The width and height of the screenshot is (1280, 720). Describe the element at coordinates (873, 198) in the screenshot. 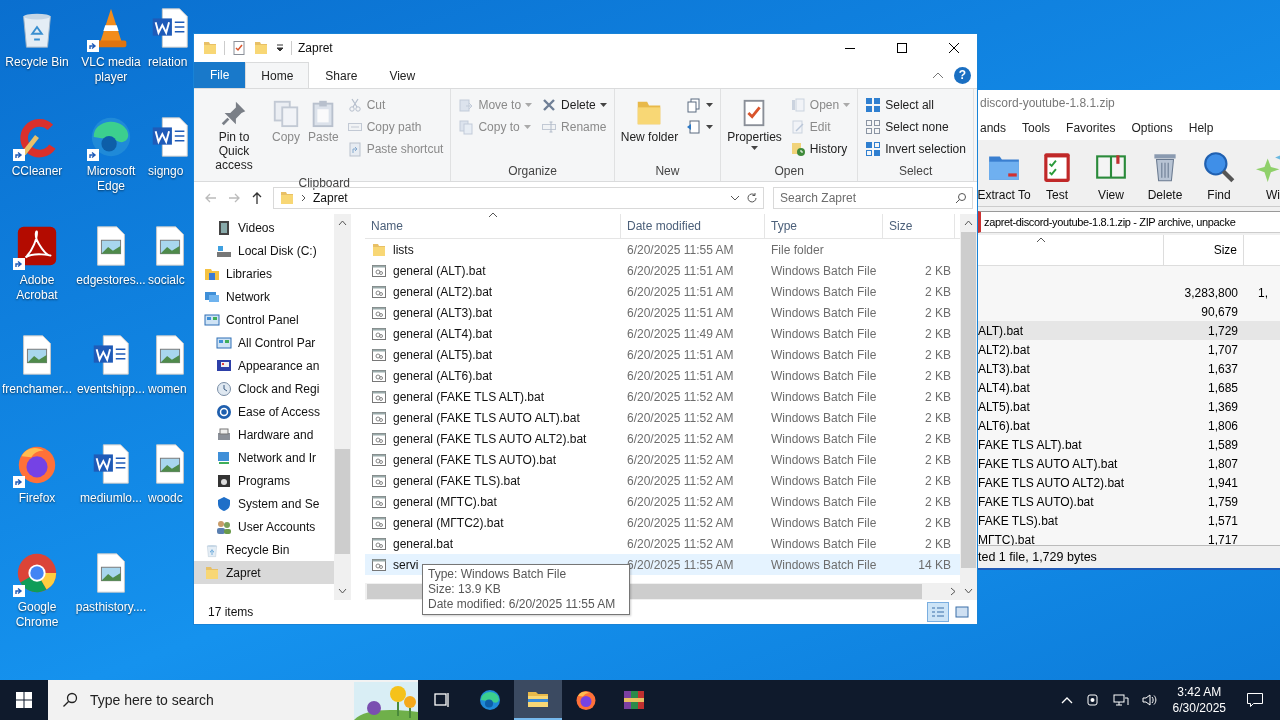

I see `search-field: Search Zapret` at that location.